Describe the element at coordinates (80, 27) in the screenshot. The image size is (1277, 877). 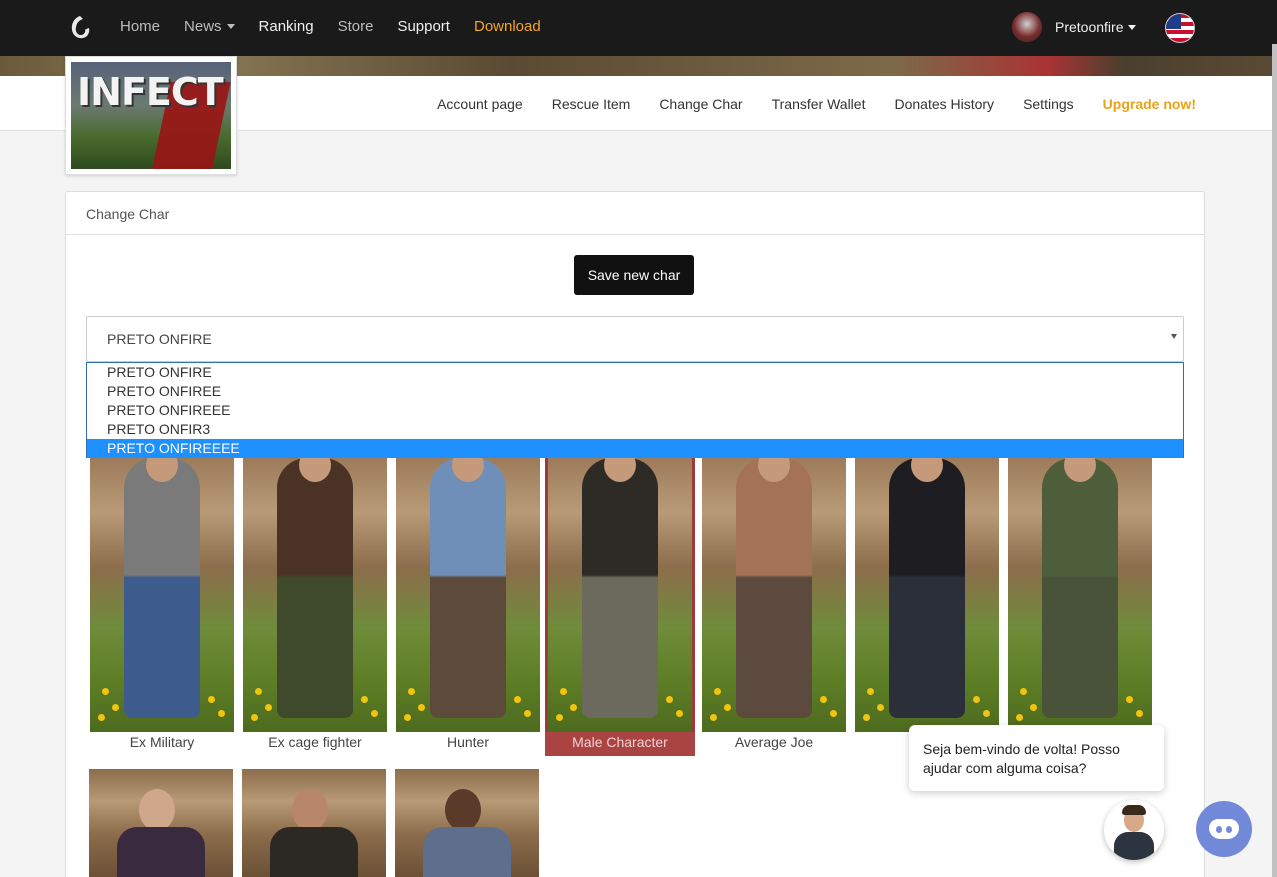
I see `site-logo-icon` at that location.